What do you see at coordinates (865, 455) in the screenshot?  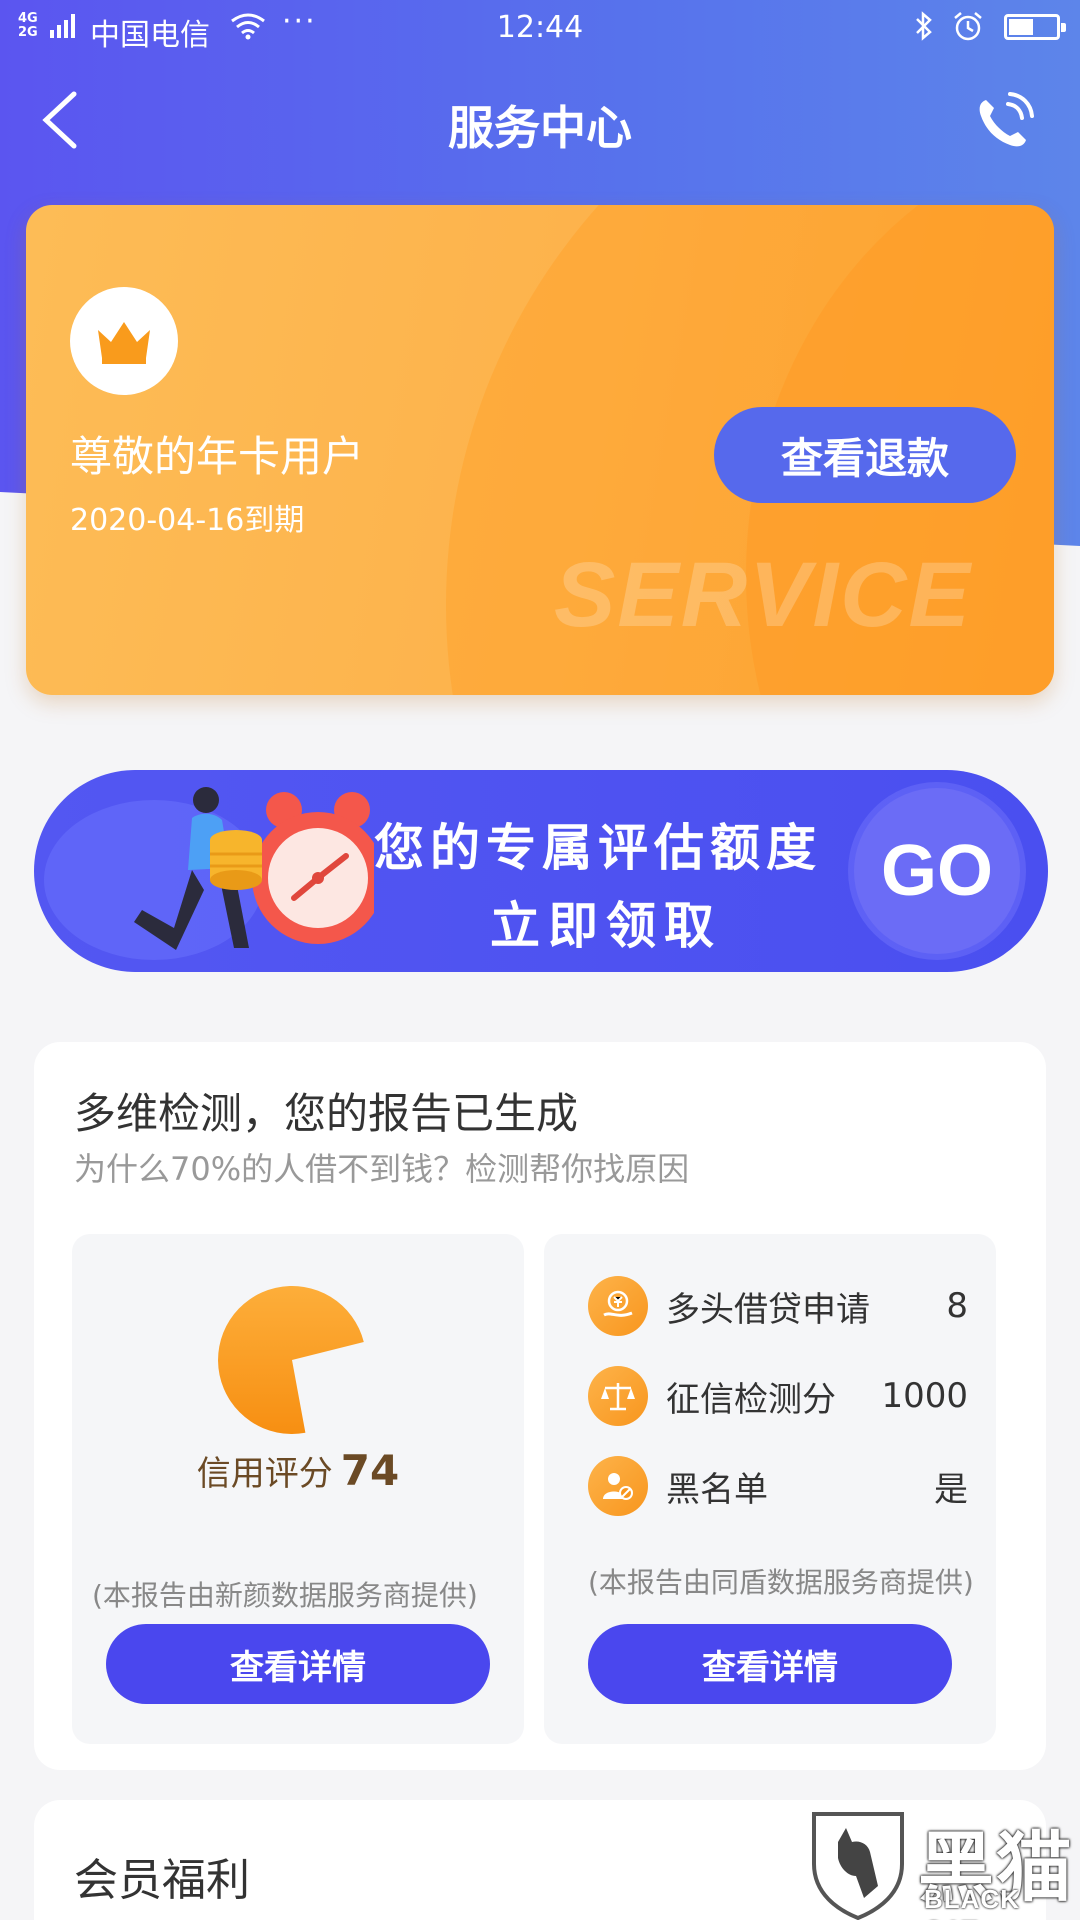 I see `view-refund-button: 查看退款` at bounding box center [865, 455].